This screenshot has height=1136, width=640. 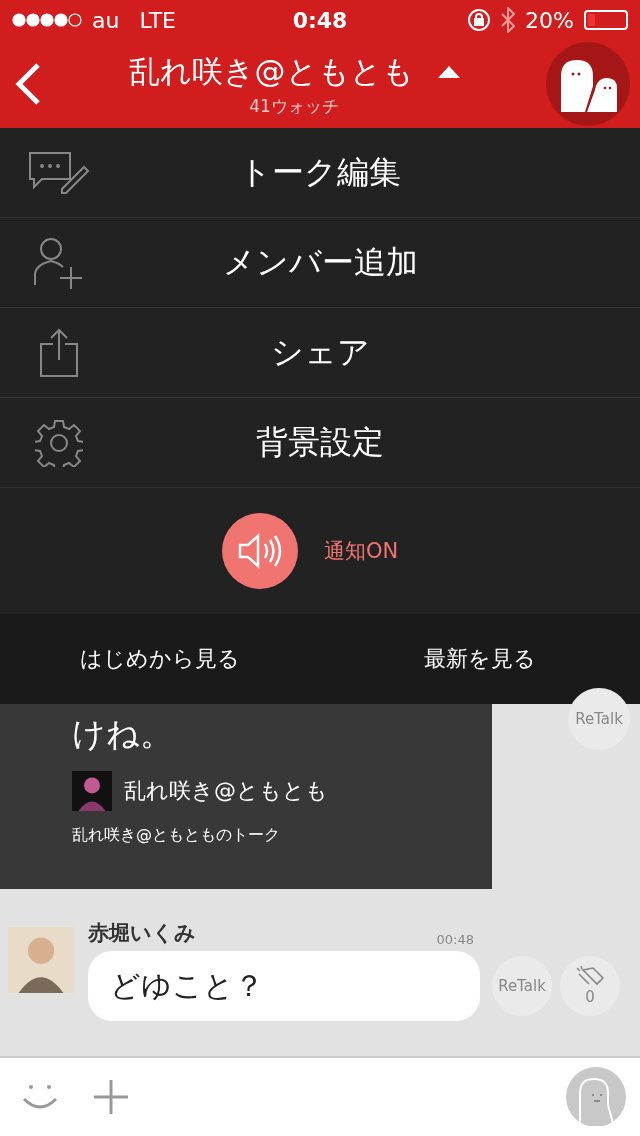 I want to click on menu-item: 背景設定, so click(x=320, y=443).